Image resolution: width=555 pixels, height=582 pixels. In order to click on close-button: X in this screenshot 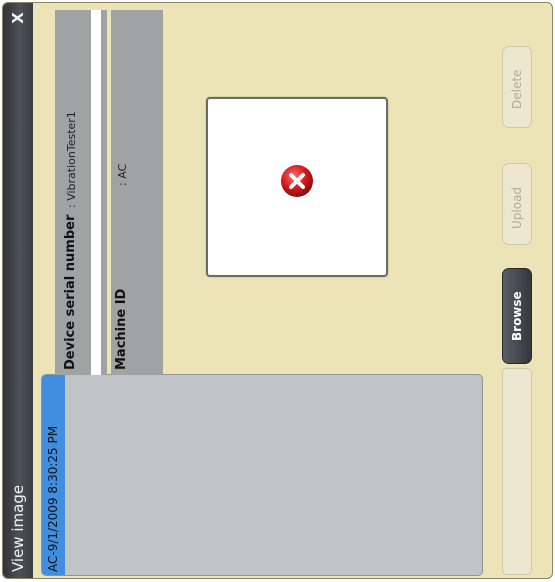, I will do `click(18, 18)`.